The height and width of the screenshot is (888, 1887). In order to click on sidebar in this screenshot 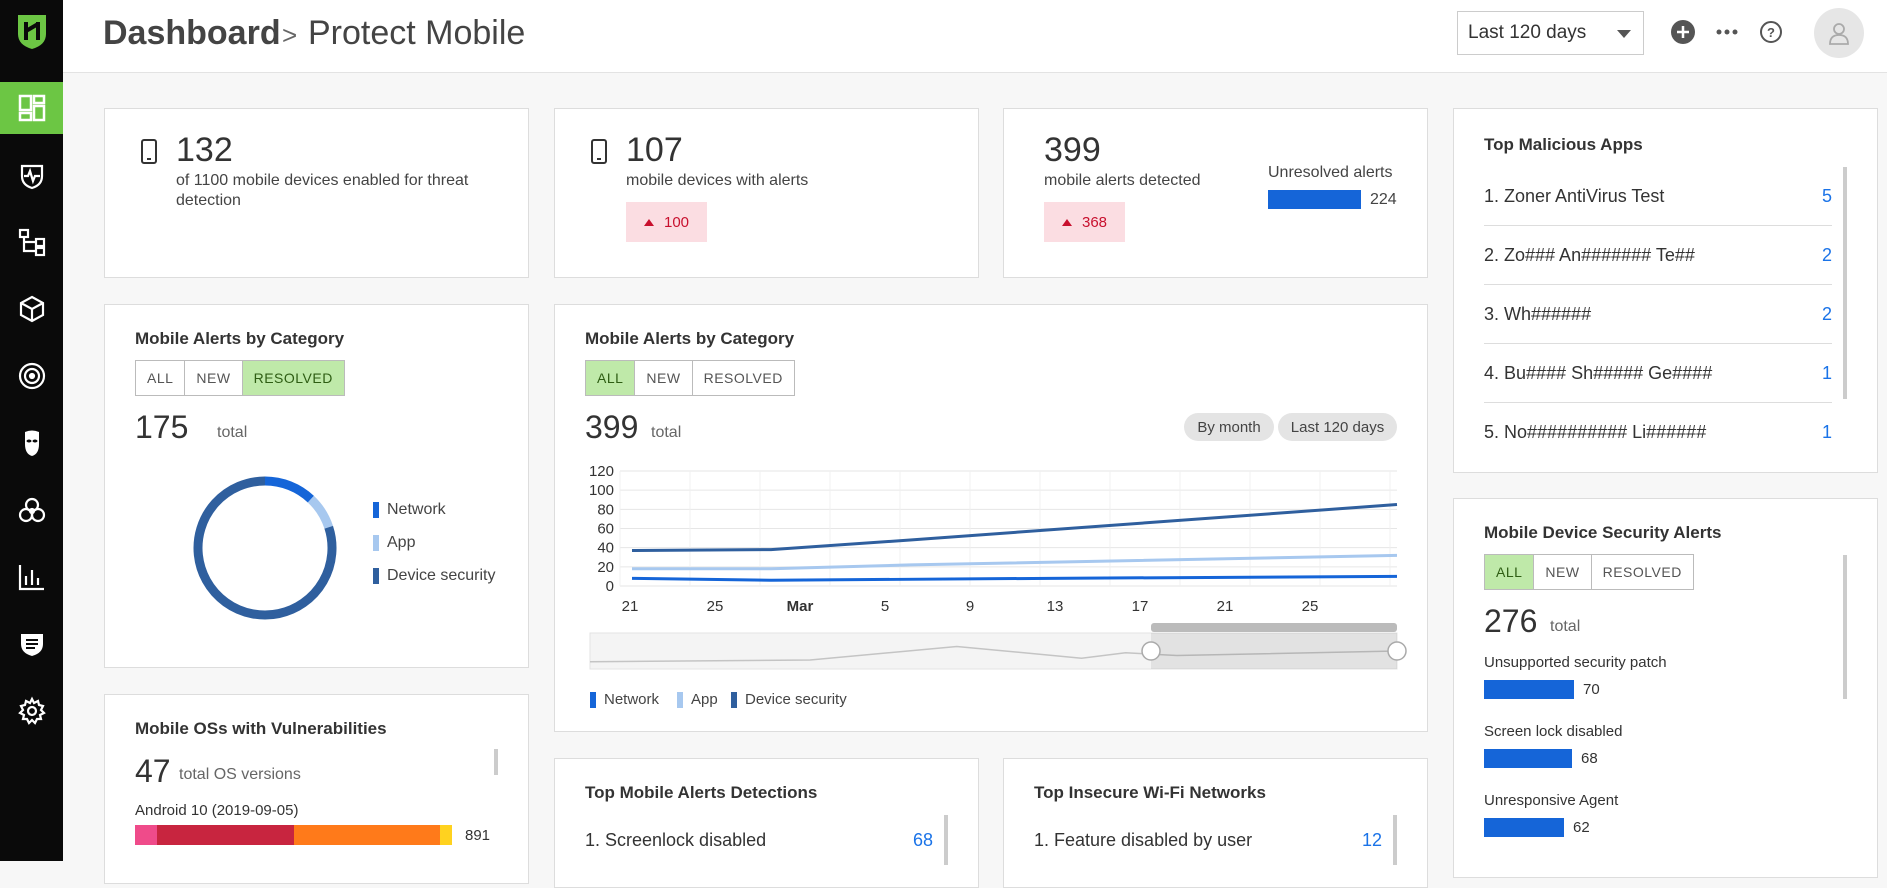, I will do `click(31, 430)`.